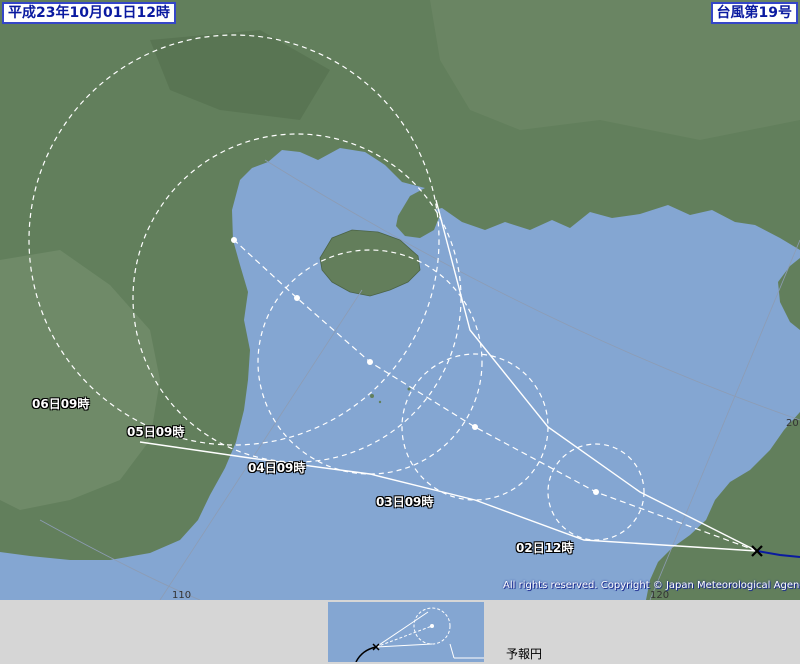  What do you see at coordinates (405, 502) in the screenshot?
I see `forecast-label-03d09h: 03日09時` at bounding box center [405, 502].